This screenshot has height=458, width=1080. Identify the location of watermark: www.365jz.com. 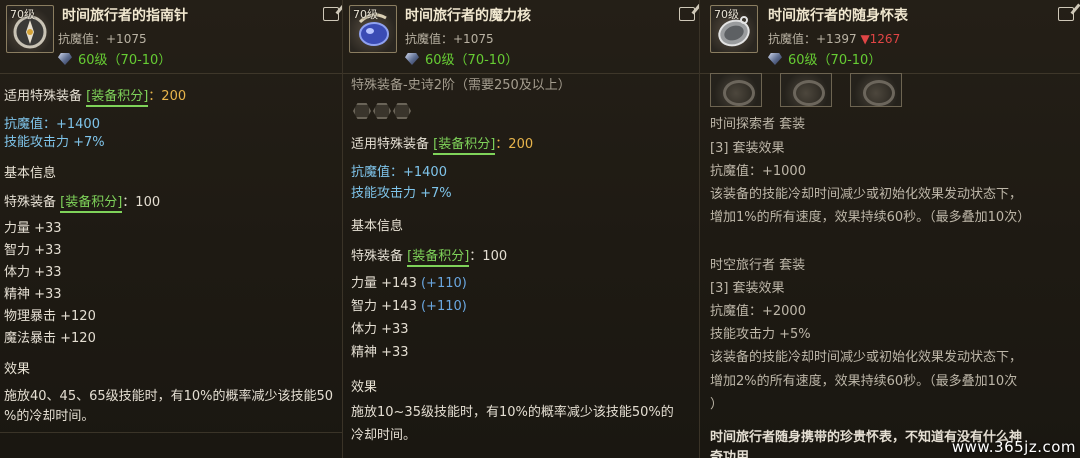
(1013, 447).